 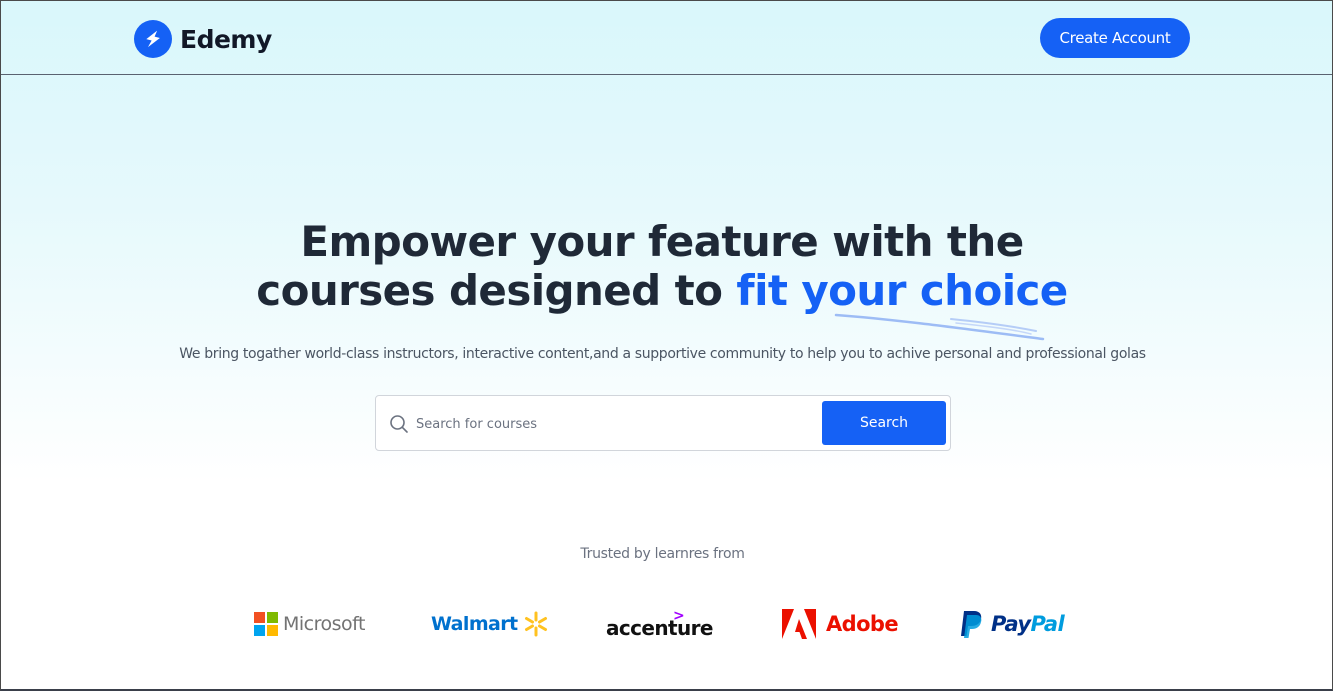 What do you see at coordinates (902, 290) in the screenshot?
I see `hero-title-accent: fit your choice` at bounding box center [902, 290].